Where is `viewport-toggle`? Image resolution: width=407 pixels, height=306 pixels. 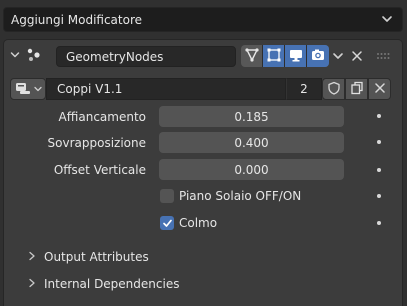 viewport-toggle is located at coordinates (296, 56).